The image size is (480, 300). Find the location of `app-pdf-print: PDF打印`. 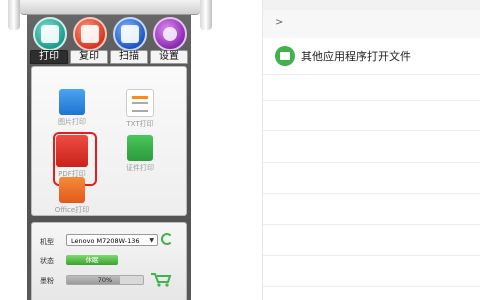

app-pdf-print: PDF打印 is located at coordinates (72, 159).